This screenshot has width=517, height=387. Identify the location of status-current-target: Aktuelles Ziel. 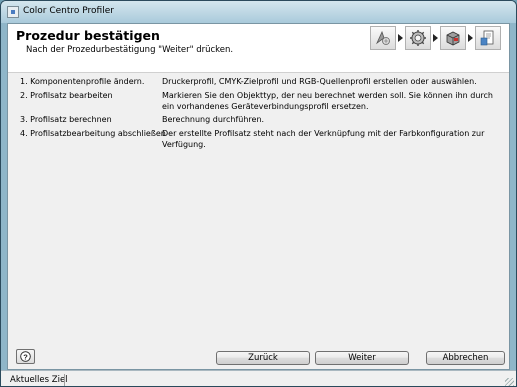
(39, 380).